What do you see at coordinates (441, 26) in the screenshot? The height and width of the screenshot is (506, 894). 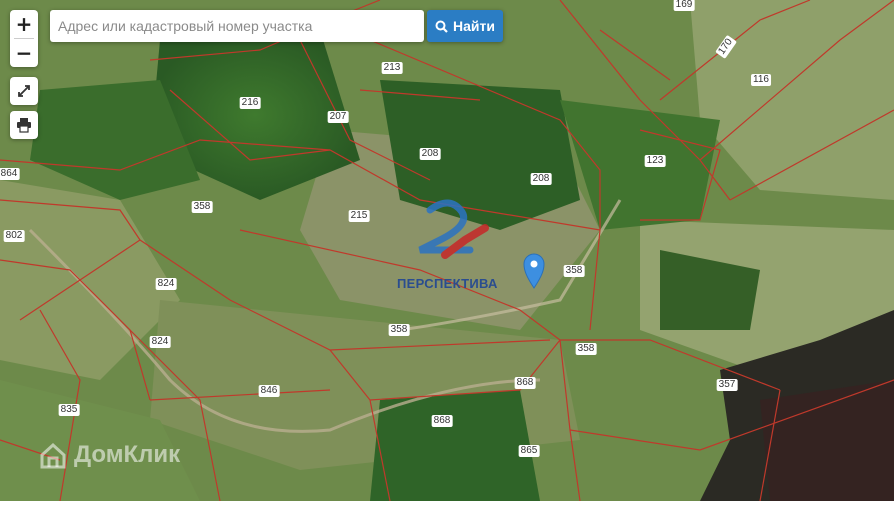 I see `search-icon` at bounding box center [441, 26].